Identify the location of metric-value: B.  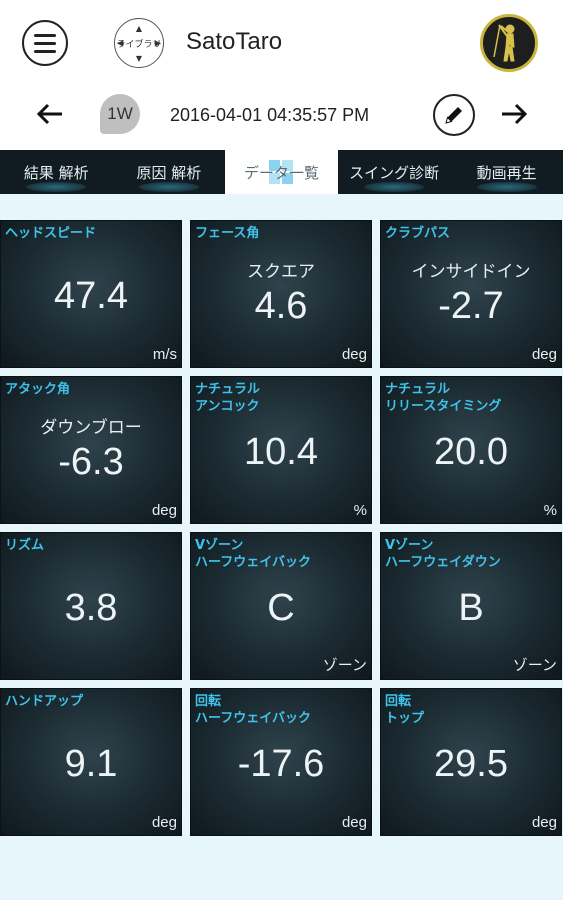
(471, 608).